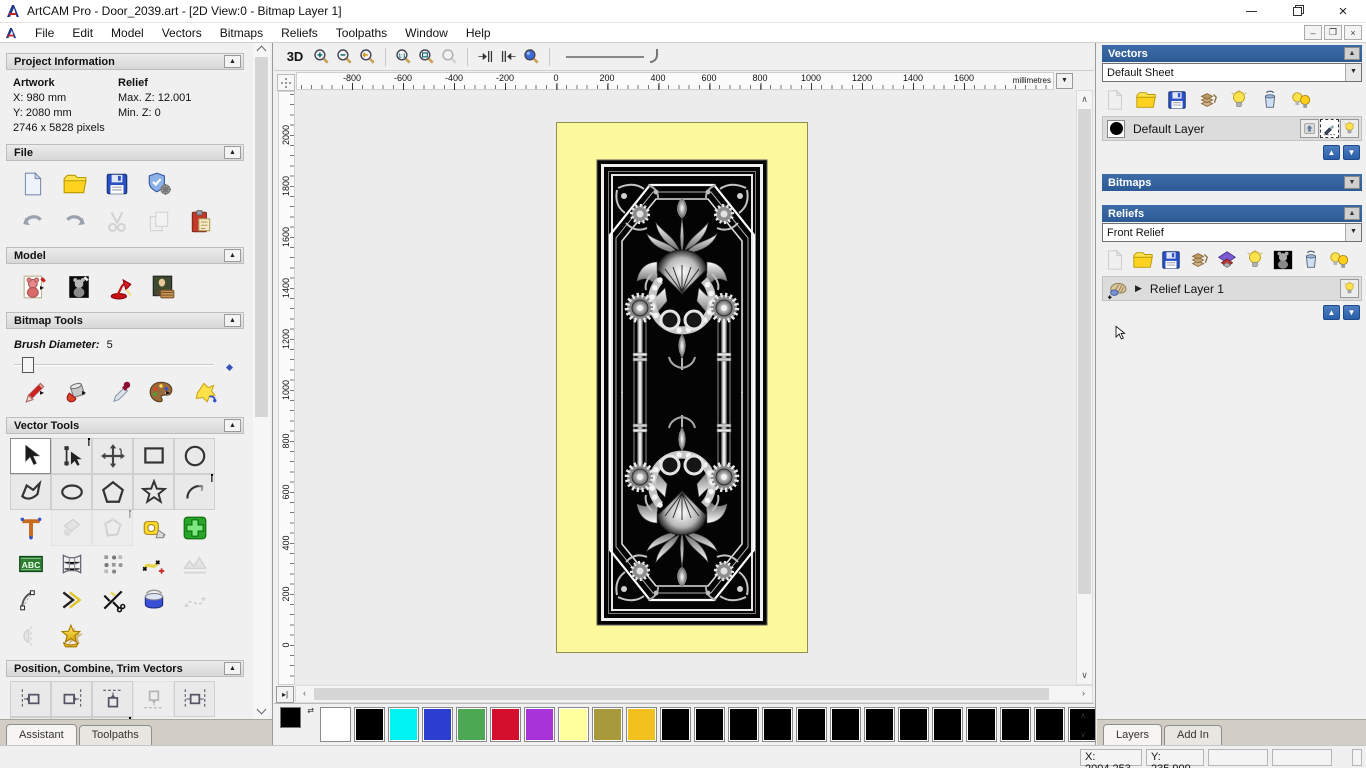  I want to click on redo-icon, so click(75, 222).